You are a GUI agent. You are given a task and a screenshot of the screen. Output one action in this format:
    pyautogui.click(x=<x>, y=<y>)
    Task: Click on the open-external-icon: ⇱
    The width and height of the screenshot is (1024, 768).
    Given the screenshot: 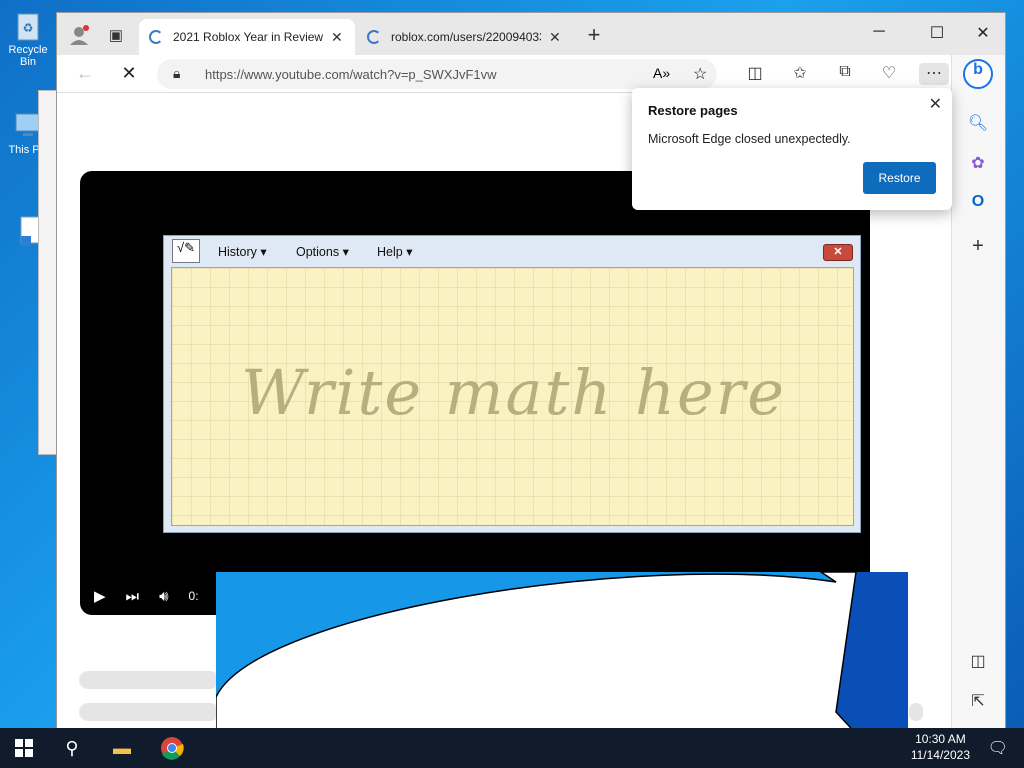 What is the action you would take?
    pyautogui.click(x=978, y=704)
    